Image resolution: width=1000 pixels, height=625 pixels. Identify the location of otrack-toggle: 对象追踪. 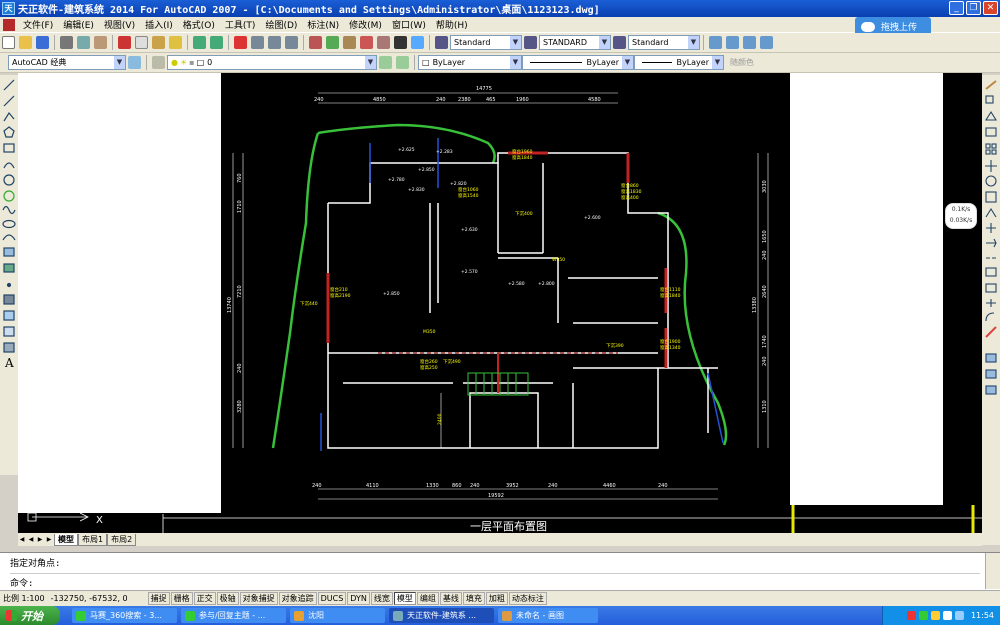
(297, 598).